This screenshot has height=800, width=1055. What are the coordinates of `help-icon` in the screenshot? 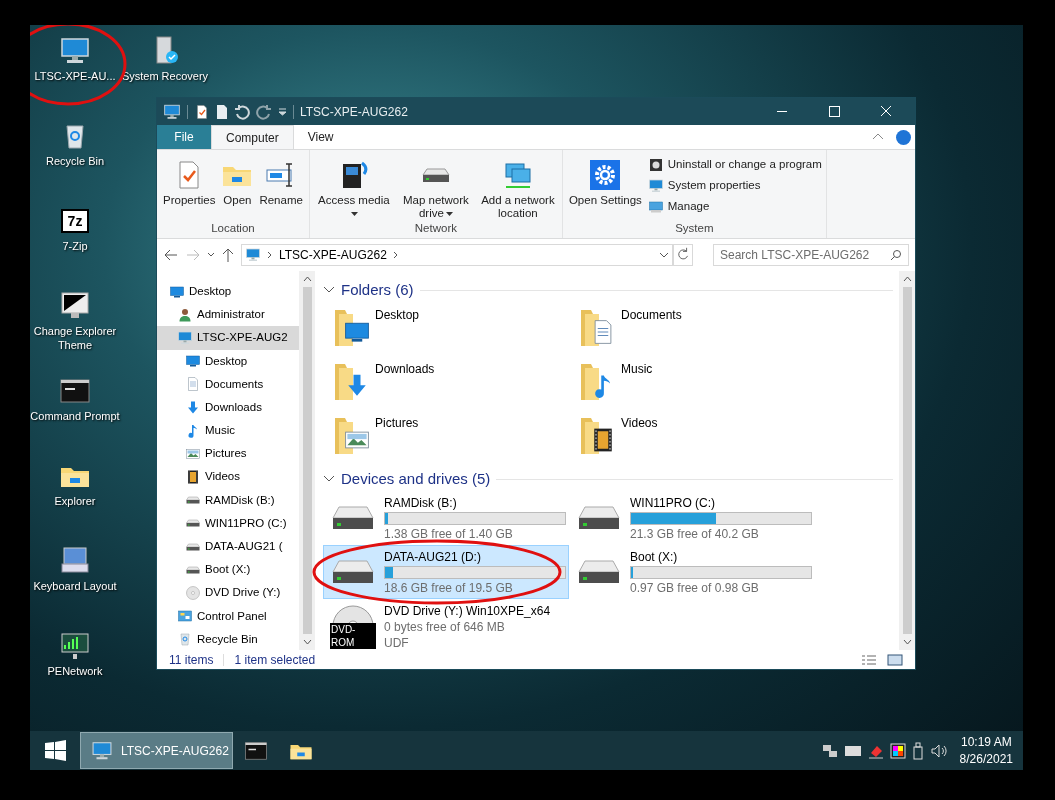 It's located at (903, 137).